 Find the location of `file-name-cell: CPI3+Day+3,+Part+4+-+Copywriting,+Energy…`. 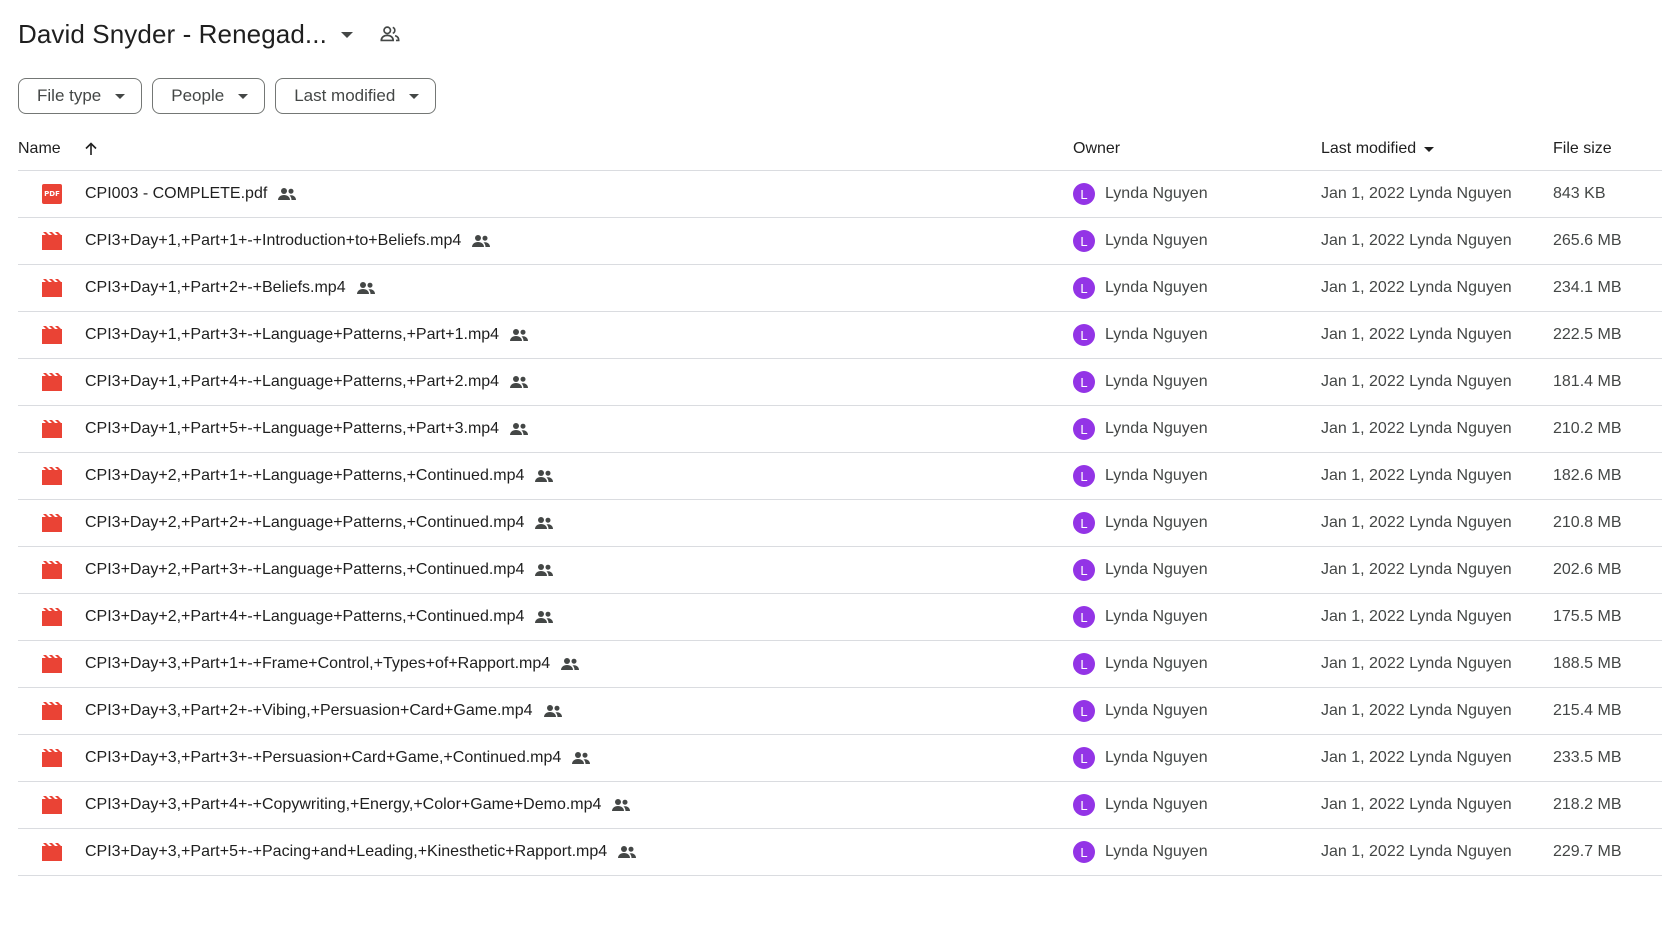

file-name-cell: CPI3+Day+3,+Part+4+-+Copywriting,+Energy… is located at coordinates (358, 805).